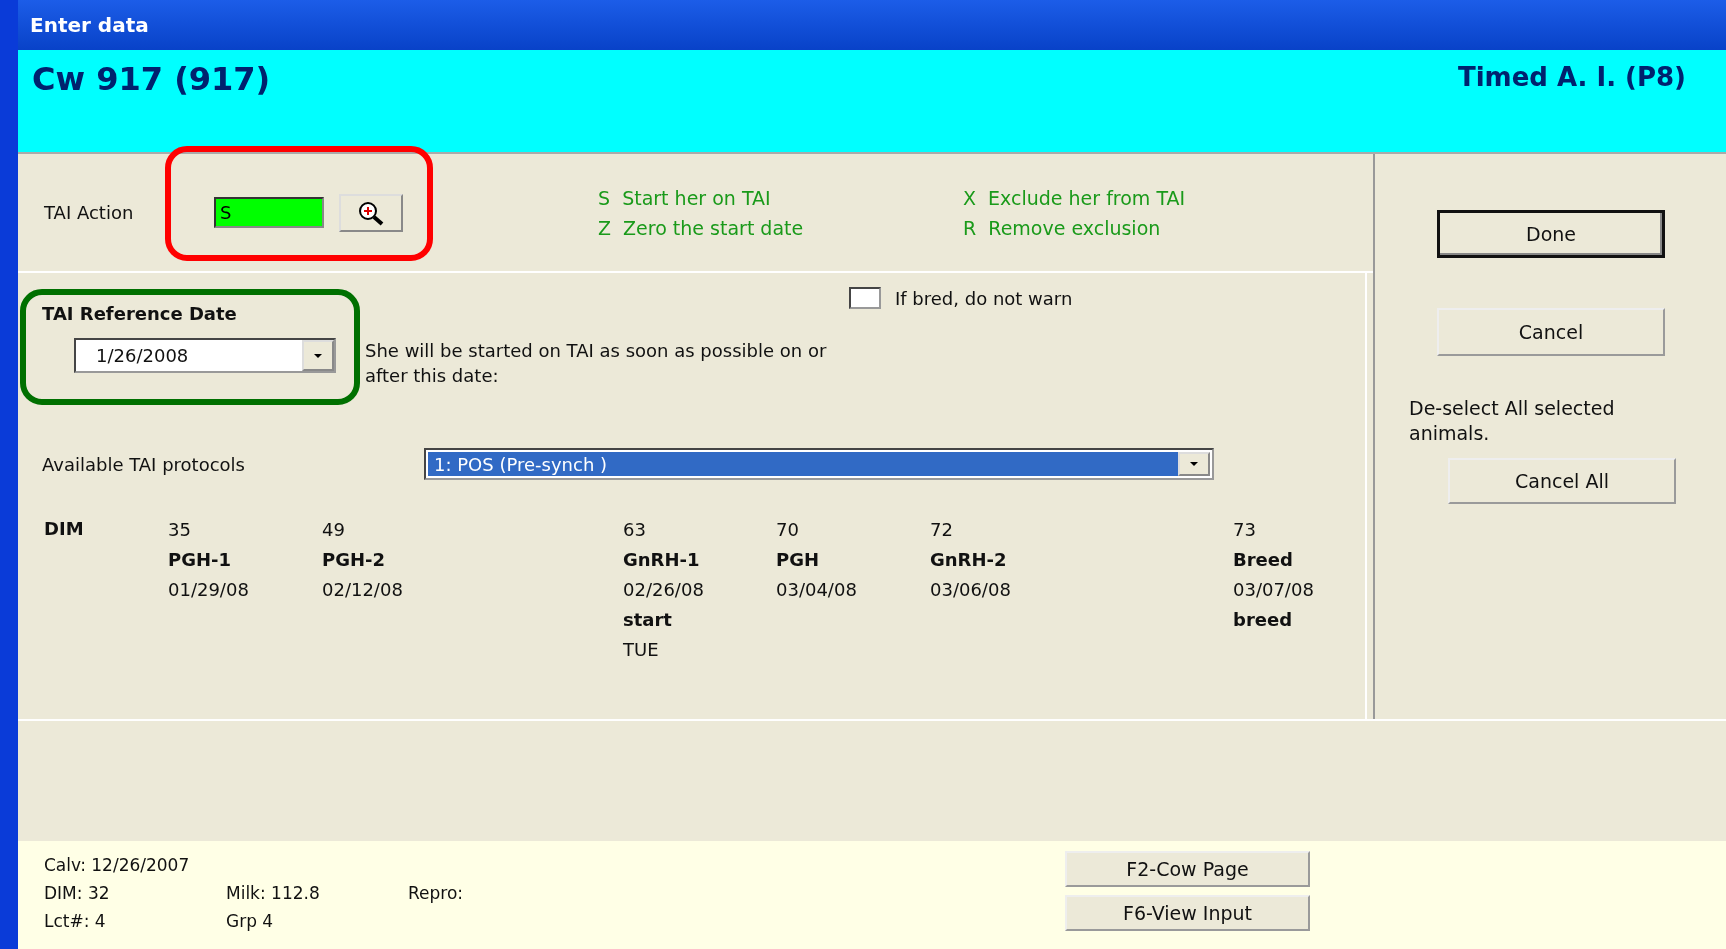  Describe the element at coordinates (64, 528) in the screenshot. I see `dim-label: DIM` at that location.